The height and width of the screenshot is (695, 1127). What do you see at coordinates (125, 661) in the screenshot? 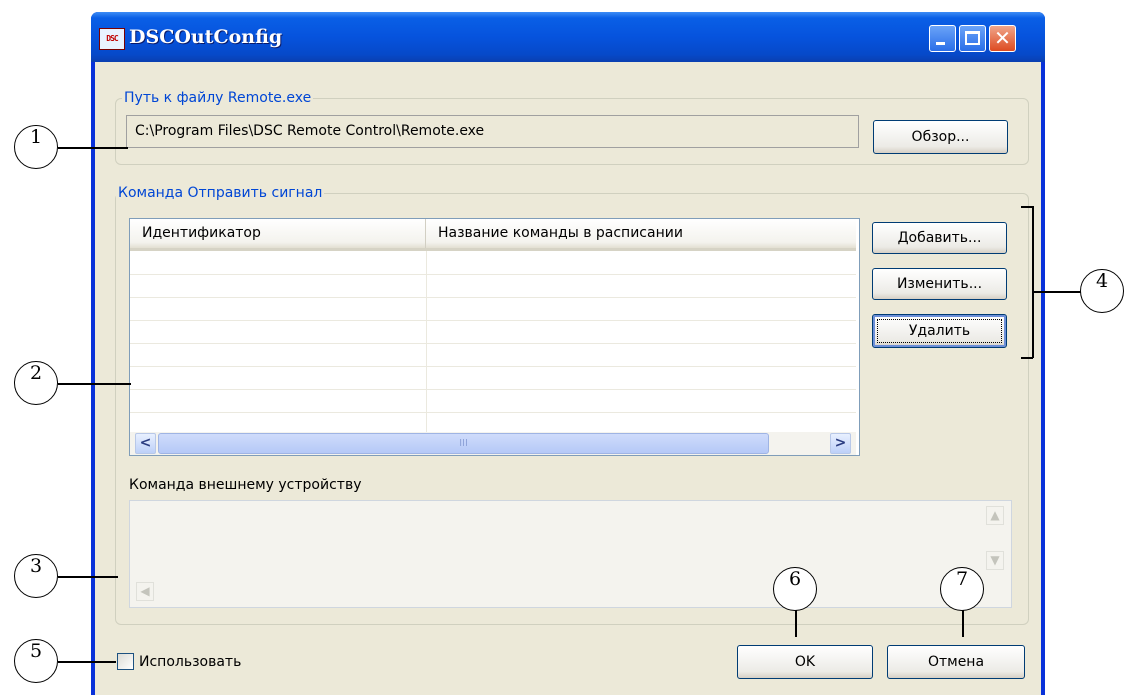
I see `use-checkbox` at bounding box center [125, 661].